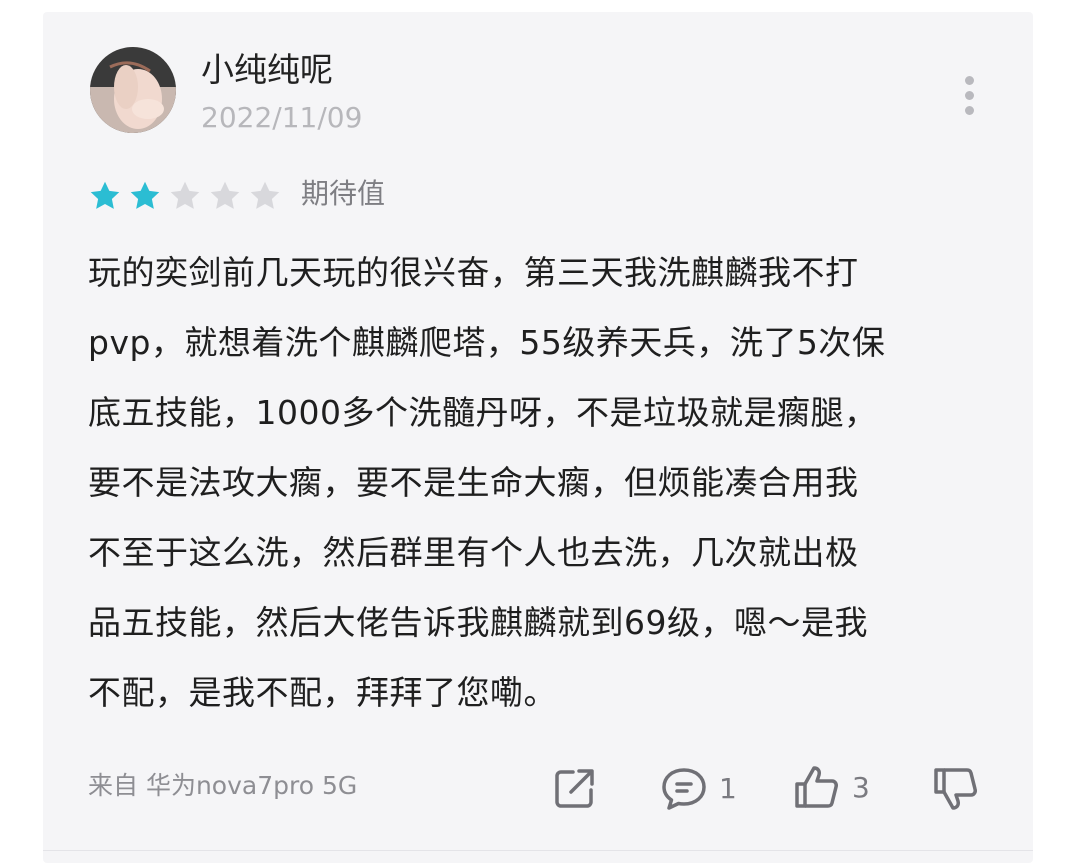  What do you see at coordinates (267, 70) in the screenshot?
I see `username: 小纯纯呢` at bounding box center [267, 70].